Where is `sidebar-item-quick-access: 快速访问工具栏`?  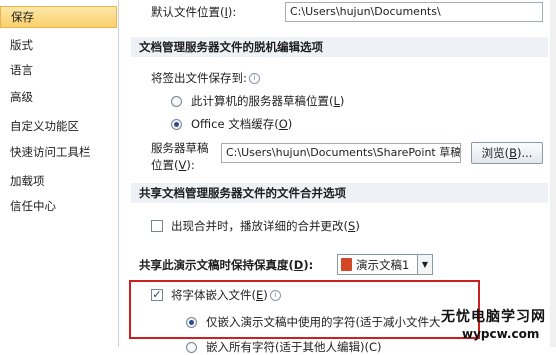 sidebar-item-quick-access: 快速访问工具栏 is located at coordinates (58, 152).